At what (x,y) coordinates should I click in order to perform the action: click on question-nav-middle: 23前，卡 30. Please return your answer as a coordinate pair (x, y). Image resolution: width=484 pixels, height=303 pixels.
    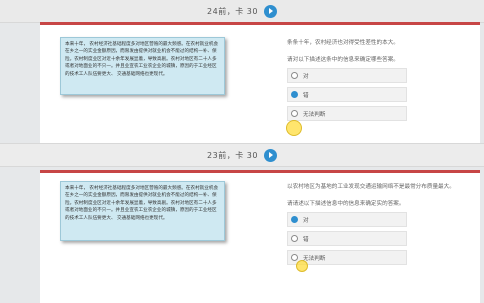
    Looking at the image, I should click on (242, 155).